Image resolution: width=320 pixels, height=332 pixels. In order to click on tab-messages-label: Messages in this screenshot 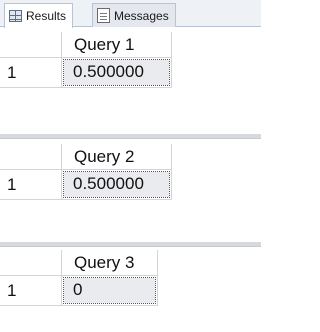, I will do `click(141, 15)`.